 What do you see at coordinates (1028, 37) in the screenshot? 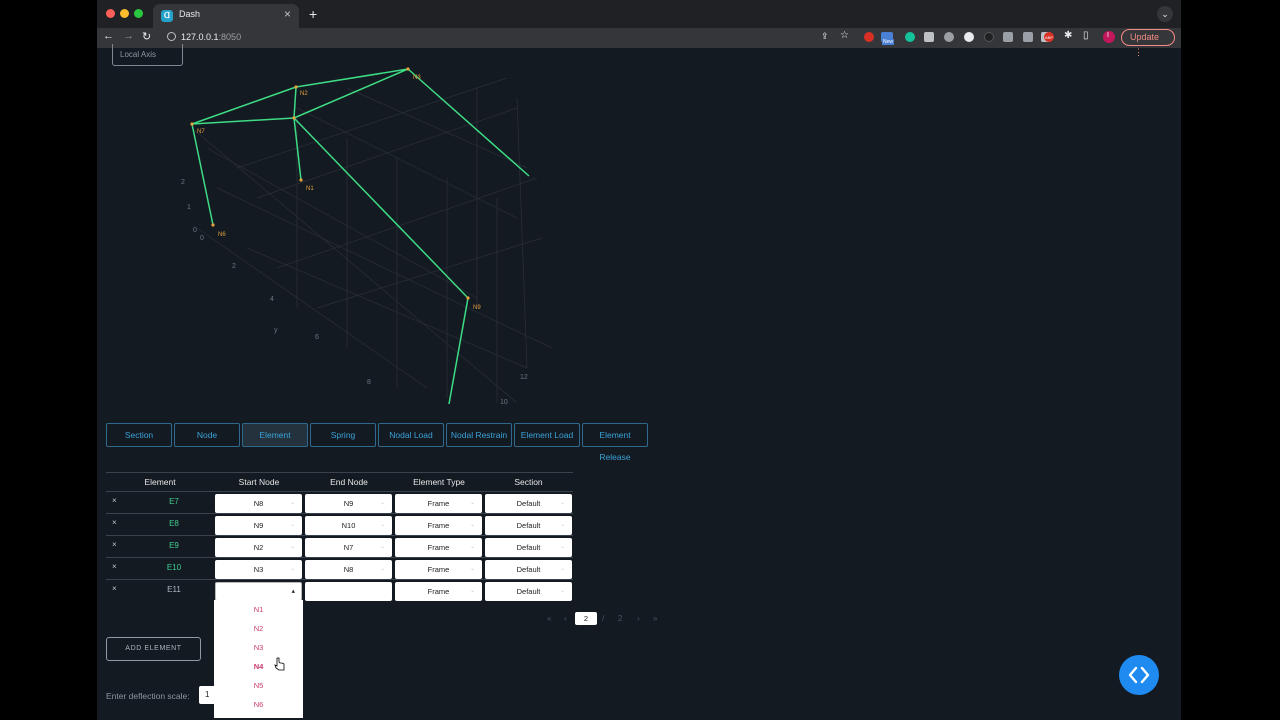
I see `extension-gray-icon` at bounding box center [1028, 37].